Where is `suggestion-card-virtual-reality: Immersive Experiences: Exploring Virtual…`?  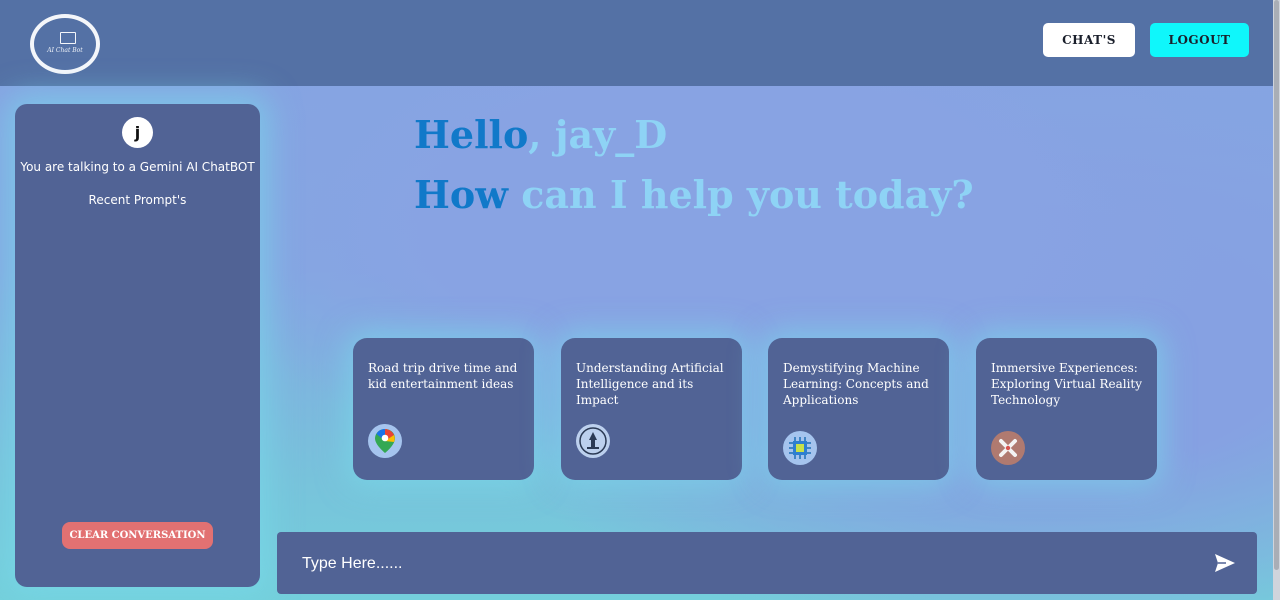
suggestion-card-virtual-reality: Immersive Experiences: Exploring Virtual… is located at coordinates (1066, 409).